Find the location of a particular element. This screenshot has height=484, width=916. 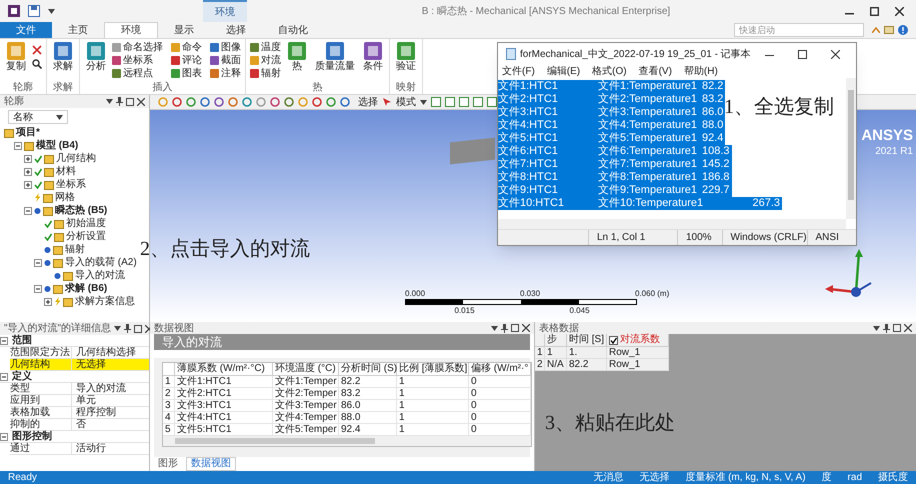

save-icon is located at coordinates (34, 11).